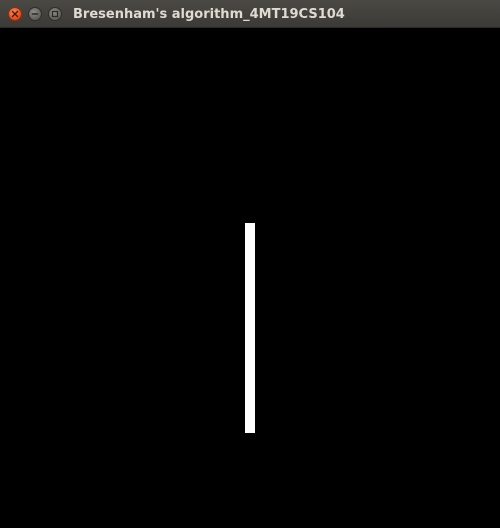 This screenshot has height=528, width=500. What do you see at coordinates (209, 14) in the screenshot?
I see `window-title: Bresenham's algorithm_4MT19CS104` at bounding box center [209, 14].